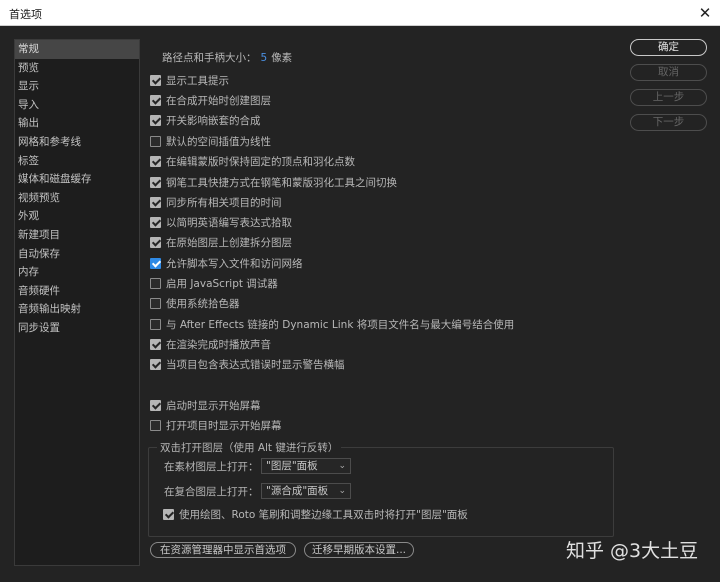 The width and height of the screenshot is (720, 582). What do you see at coordinates (155, 425) in the screenshot?
I see `checkbox-start-screen-open` at bounding box center [155, 425].